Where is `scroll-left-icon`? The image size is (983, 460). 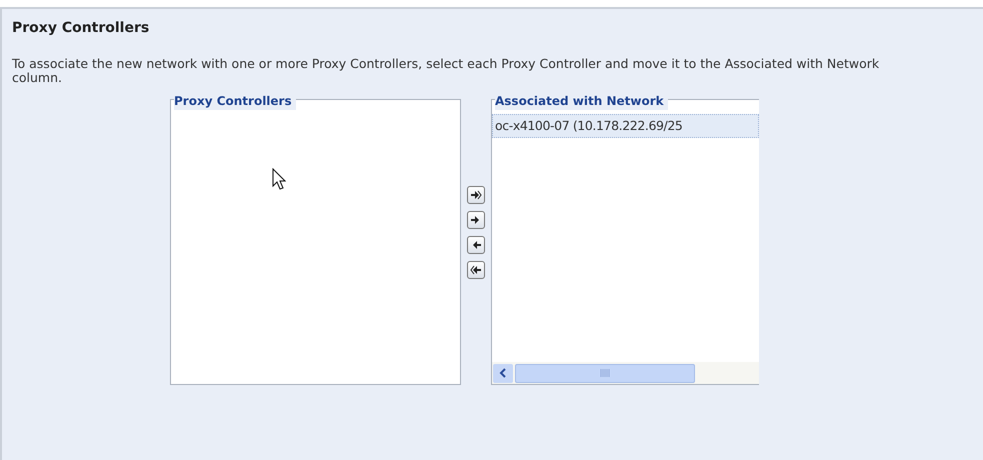 scroll-left-icon is located at coordinates (503, 373).